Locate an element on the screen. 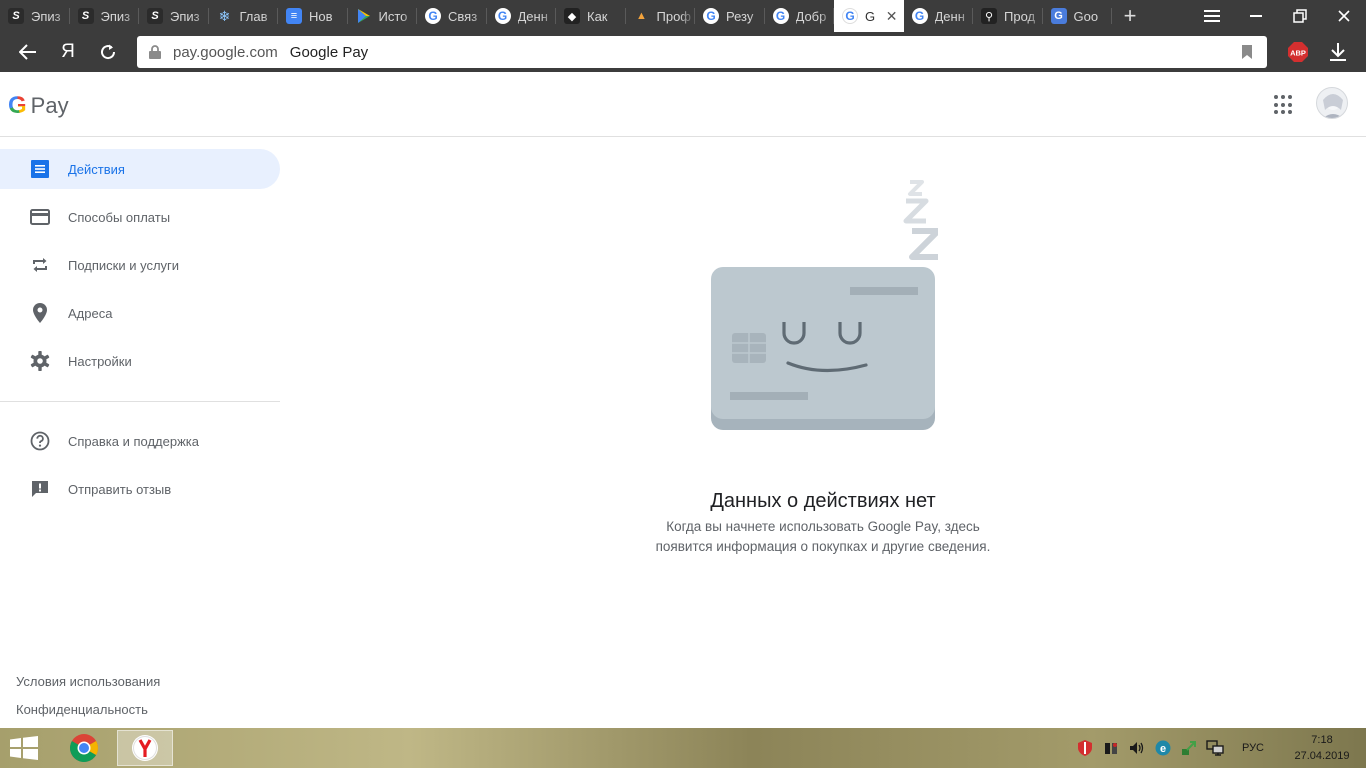 The width and height of the screenshot is (1366, 768). tab-label: Проф is located at coordinates (674, 16).